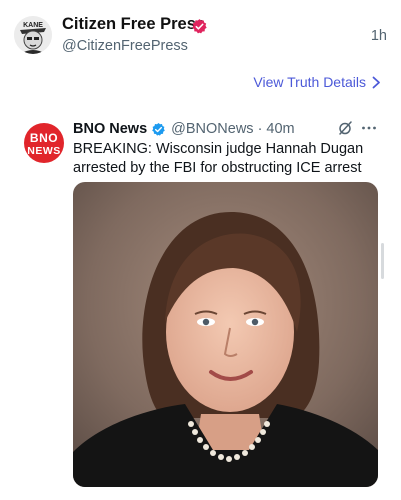 The width and height of the screenshot is (401, 500). I want to click on handle: @CitizenFreePress, so click(125, 46).